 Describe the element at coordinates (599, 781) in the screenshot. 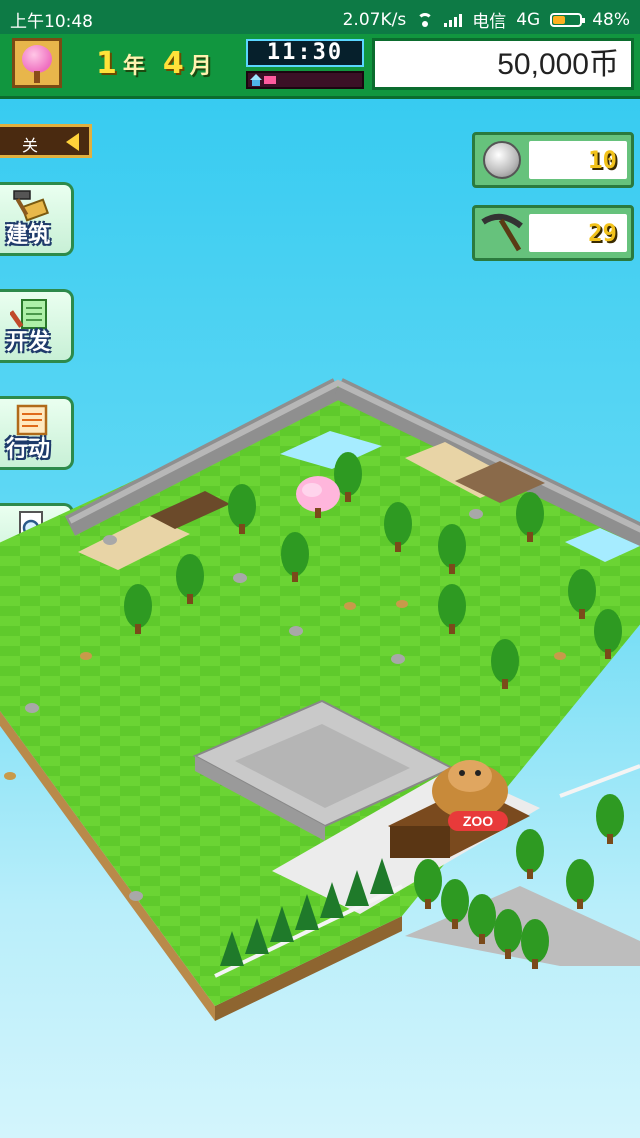

I see `white-fence` at that location.